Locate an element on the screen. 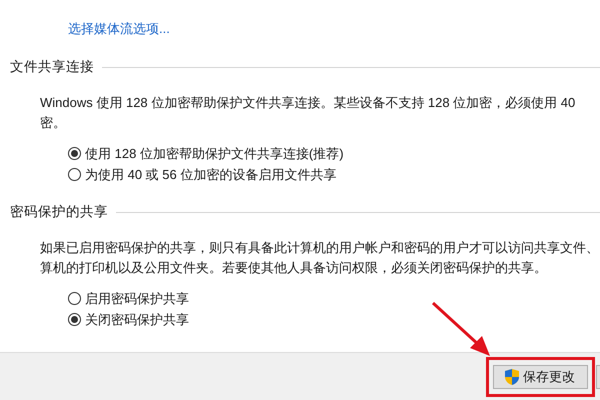  radio-label: 使用 128 位加密帮助保护文件共享连接(推荐) is located at coordinates (214, 153).